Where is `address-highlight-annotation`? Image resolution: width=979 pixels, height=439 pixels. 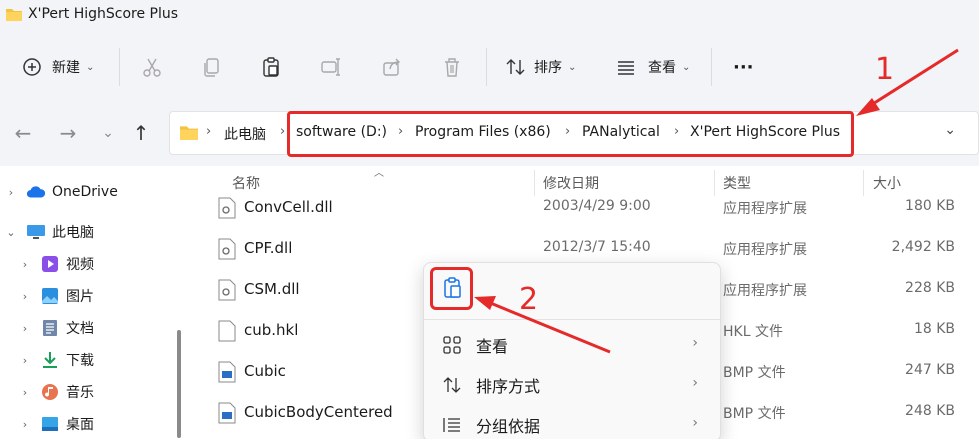 address-highlight-annotation is located at coordinates (570, 134).